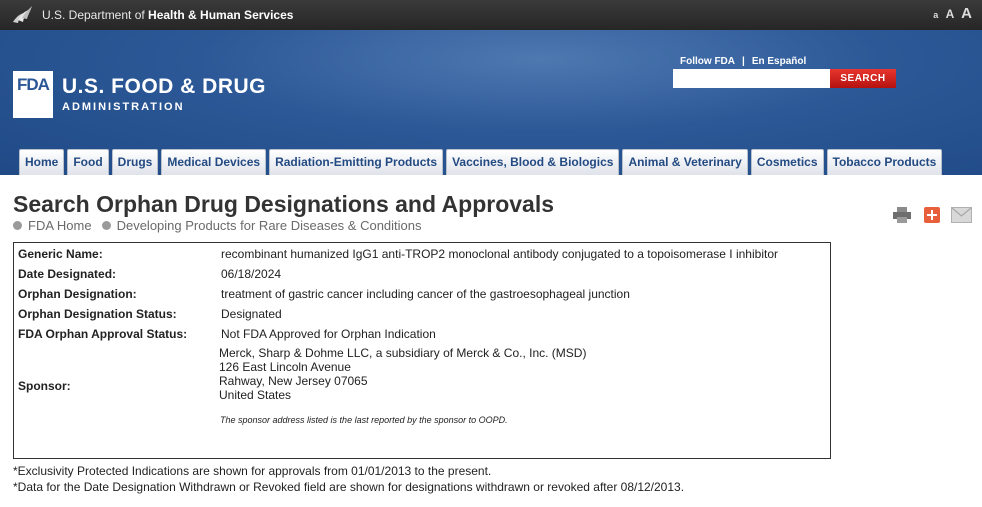 The width and height of the screenshot is (982, 507). What do you see at coordinates (935, 15) in the screenshot?
I see `font-size-small: a` at bounding box center [935, 15].